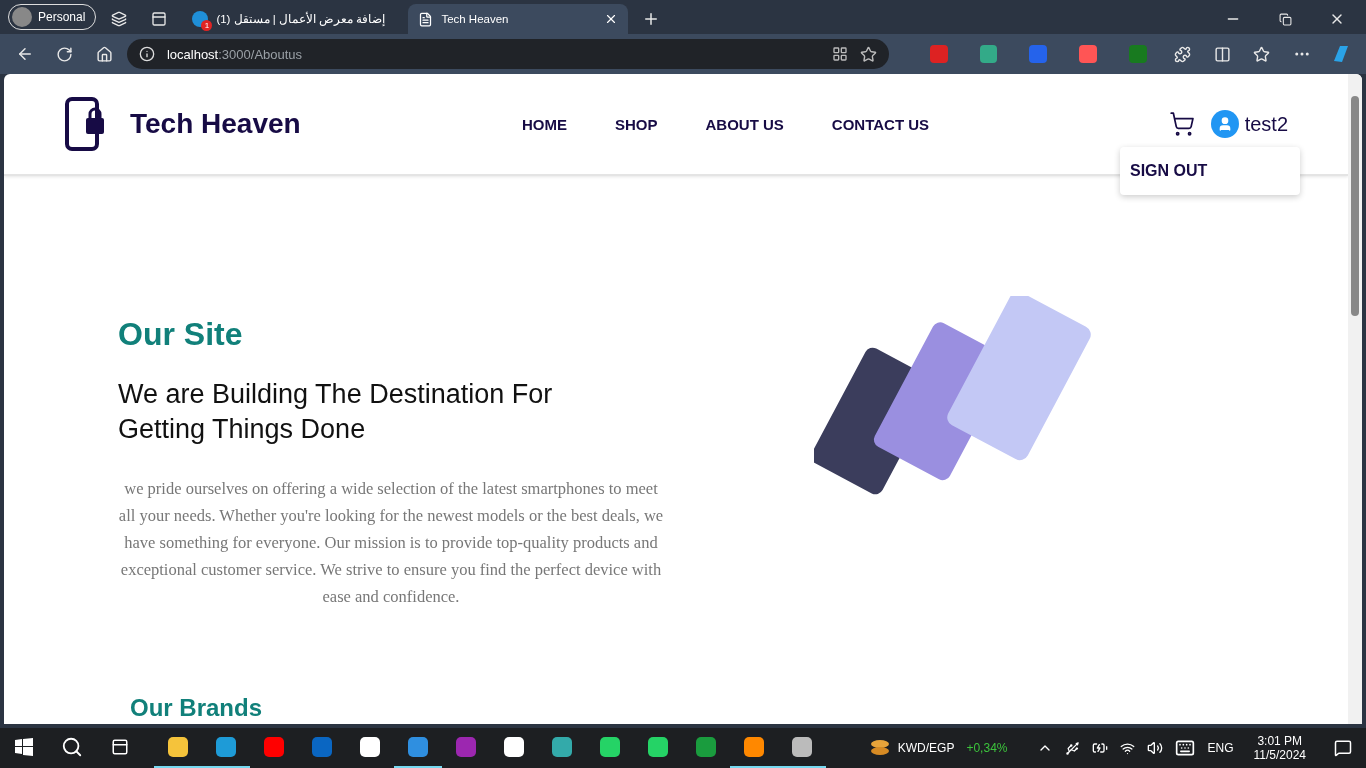 This screenshot has height=768, width=1366. Describe the element at coordinates (1100, 748) in the screenshot. I see `battery-icon` at that location.